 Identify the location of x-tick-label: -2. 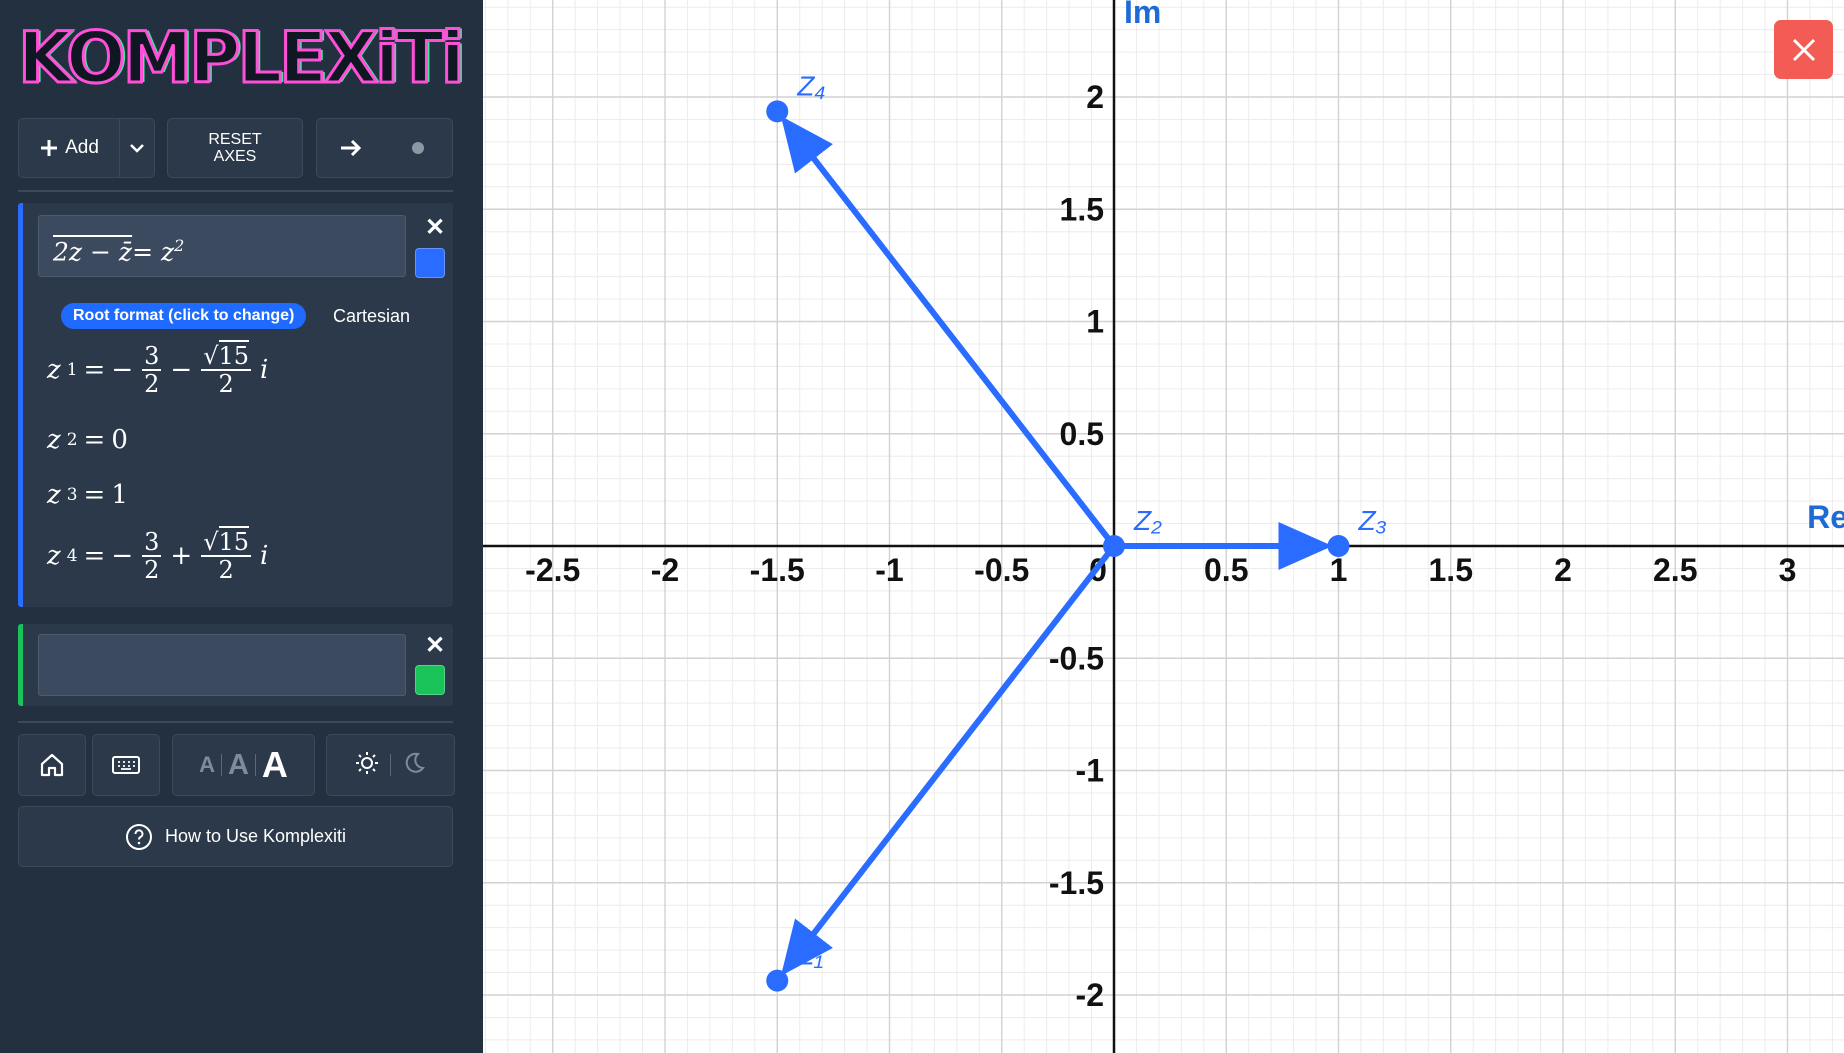
(665, 570).